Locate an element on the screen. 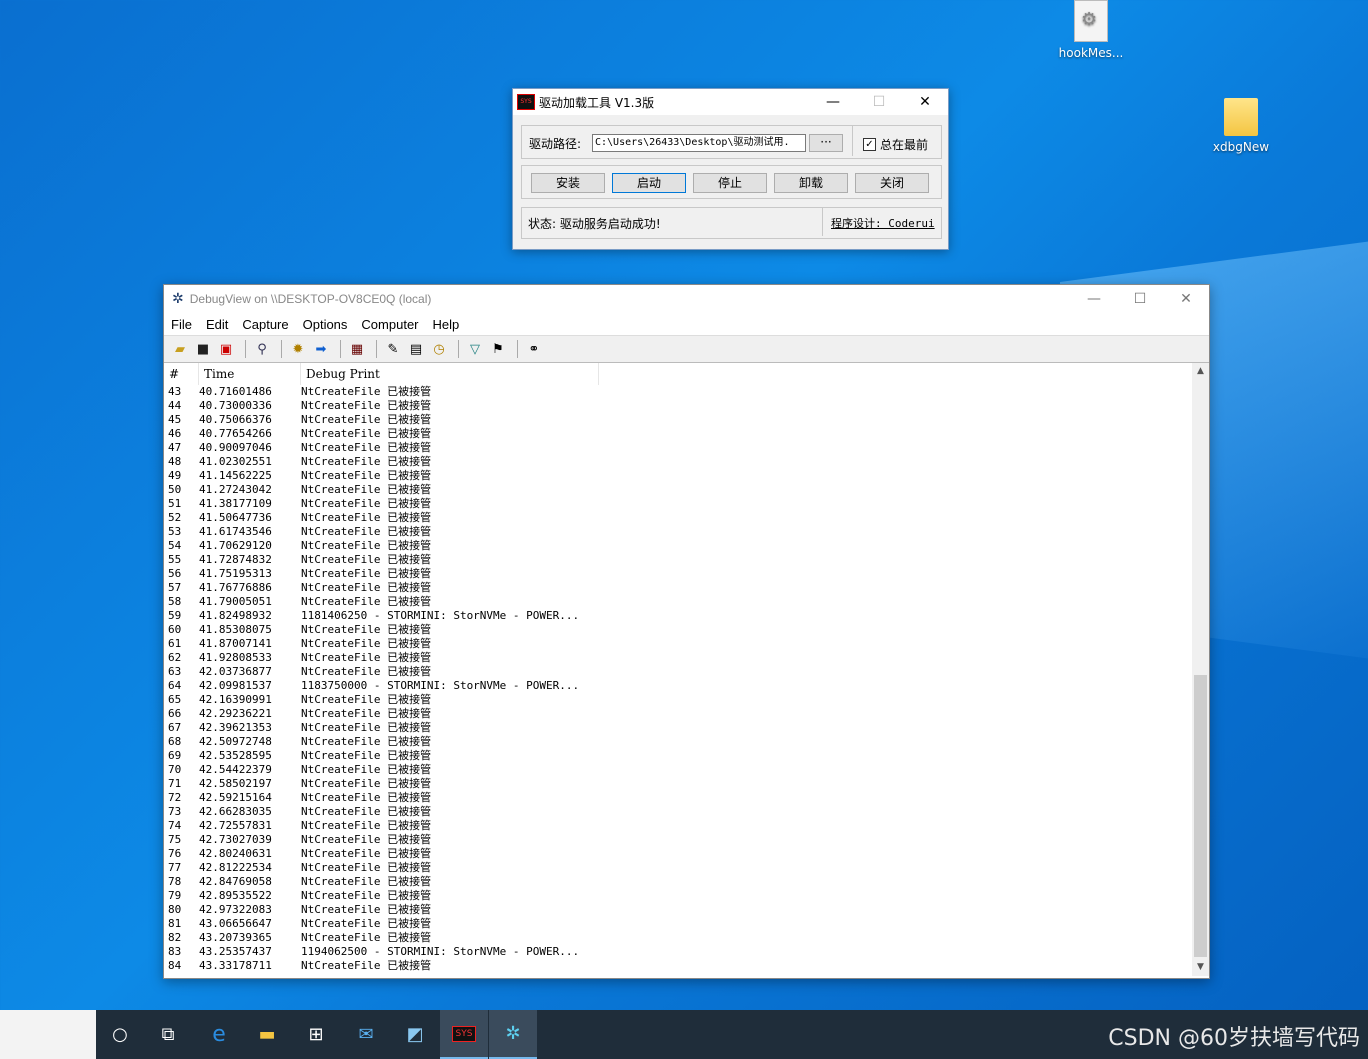 The width and height of the screenshot is (1368, 1059). browse-button: ··· is located at coordinates (826, 143).